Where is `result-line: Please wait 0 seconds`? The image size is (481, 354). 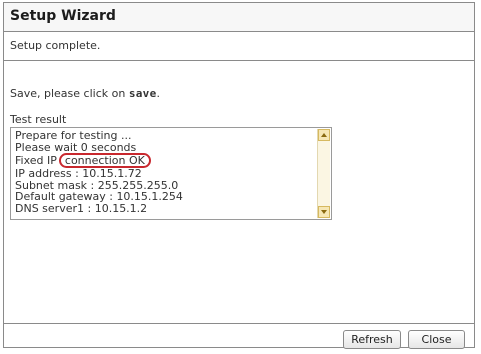
result-line: Please wait 0 seconds is located at coordinates (76, 147).